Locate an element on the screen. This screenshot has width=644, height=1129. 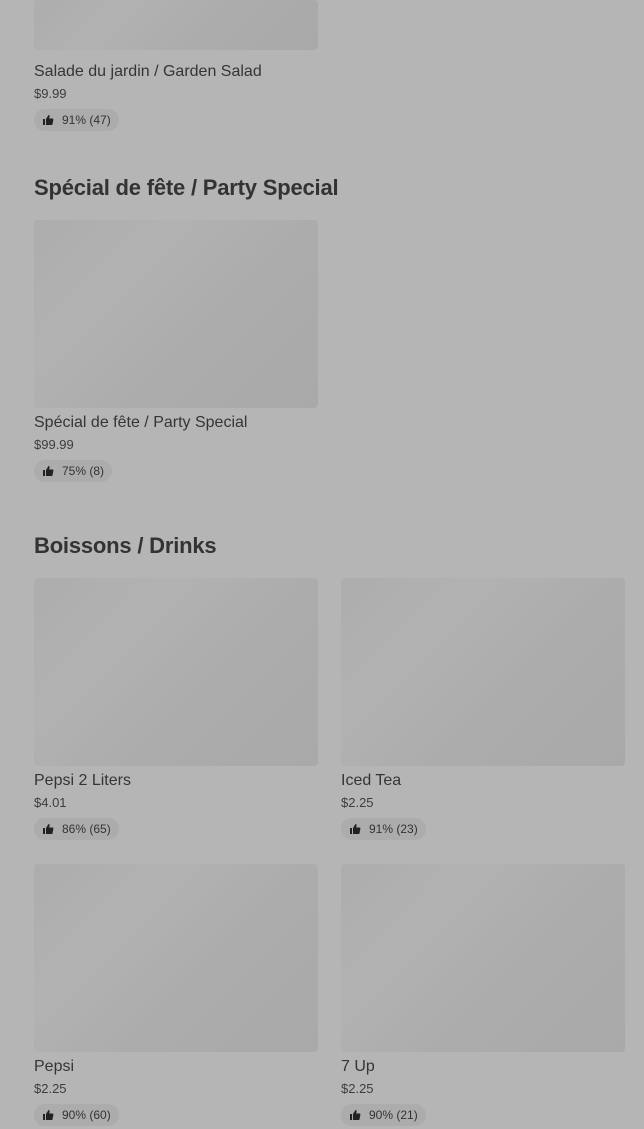
menu-item-card: Pepsi $2.25 90% (60) is located at coordinates (176, 995).